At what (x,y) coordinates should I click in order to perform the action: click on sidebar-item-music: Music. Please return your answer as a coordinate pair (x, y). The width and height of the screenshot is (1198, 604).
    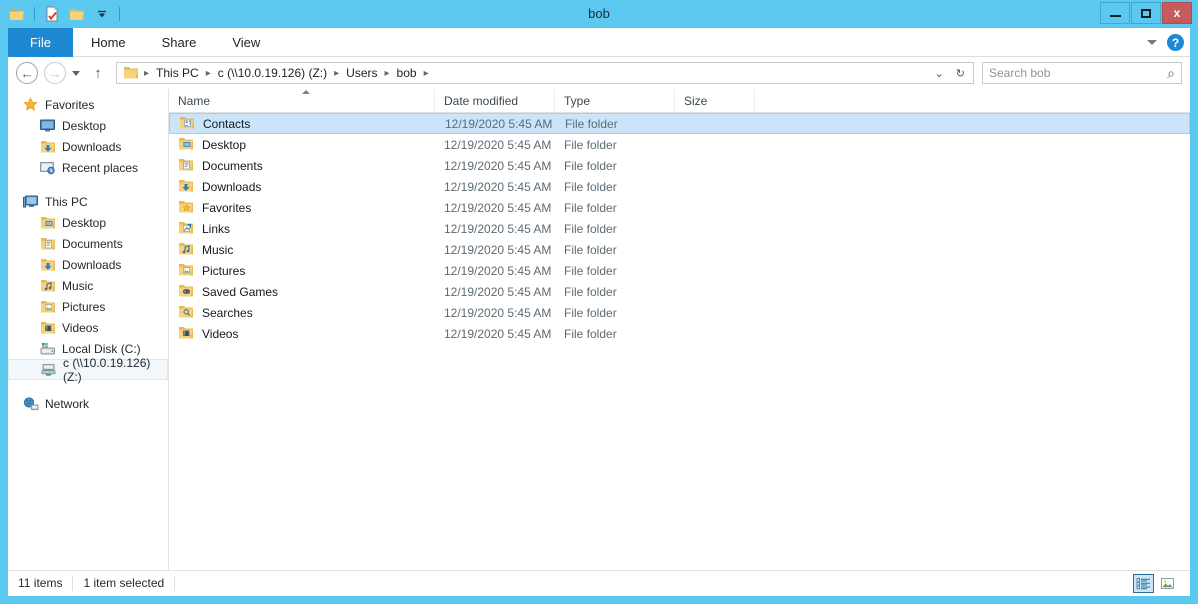
    Looking at the image, I should click on (88, 285).